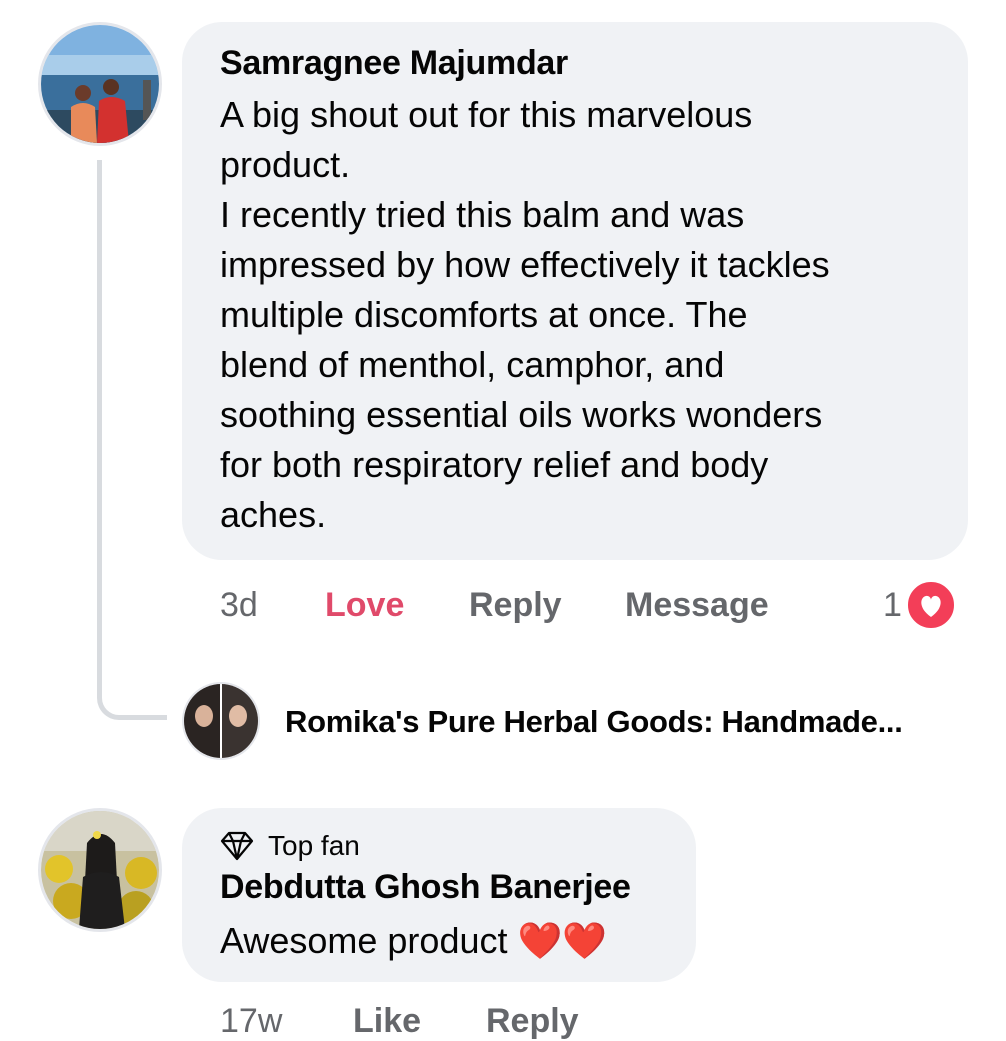 This screenshot has width=1006, height=1041. I want to click on message-button: Message, so click(697, 605).